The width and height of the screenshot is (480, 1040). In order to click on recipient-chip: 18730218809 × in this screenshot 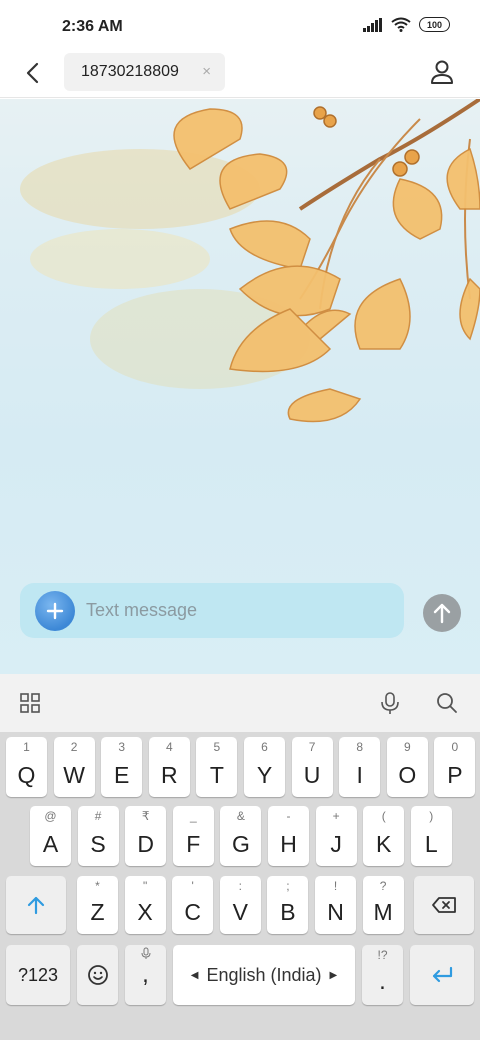, I will do `click(144, 72)`.